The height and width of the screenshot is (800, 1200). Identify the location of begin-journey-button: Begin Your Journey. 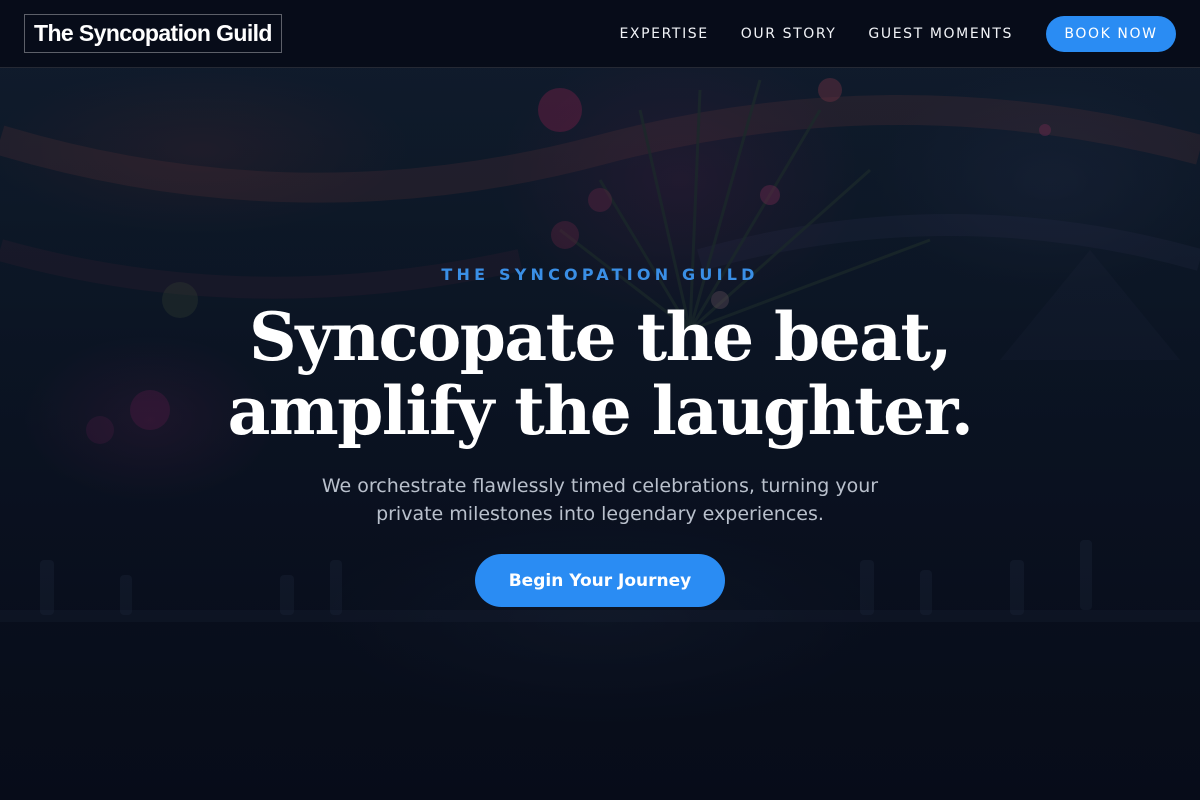
(600, 580).